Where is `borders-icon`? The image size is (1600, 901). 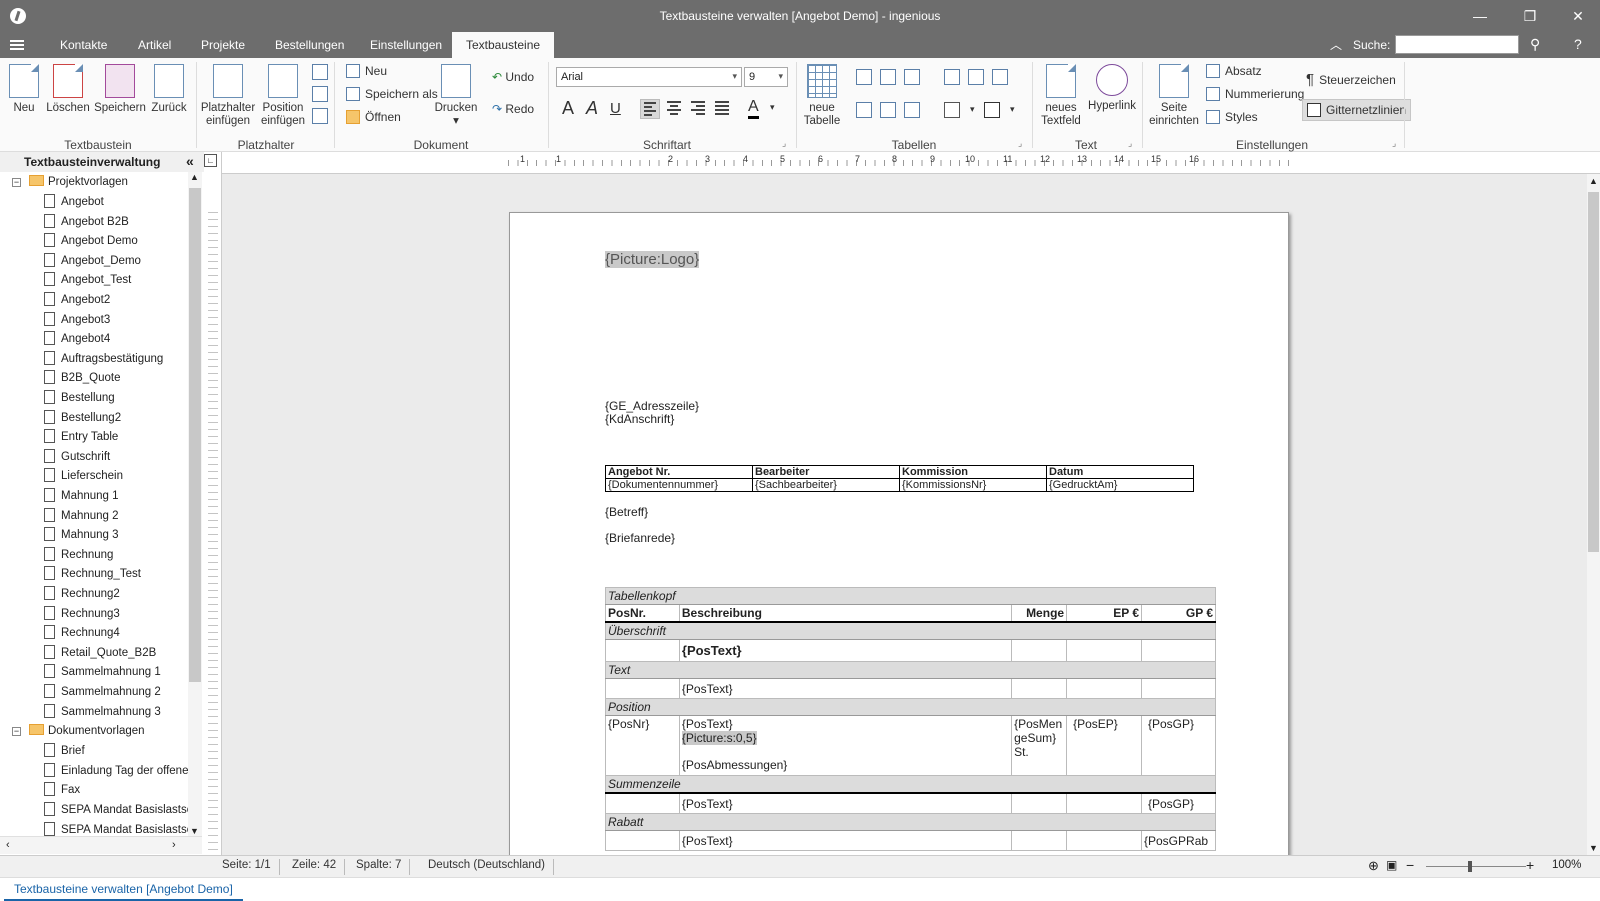 borders-icon is located at coordinates (992, 110).